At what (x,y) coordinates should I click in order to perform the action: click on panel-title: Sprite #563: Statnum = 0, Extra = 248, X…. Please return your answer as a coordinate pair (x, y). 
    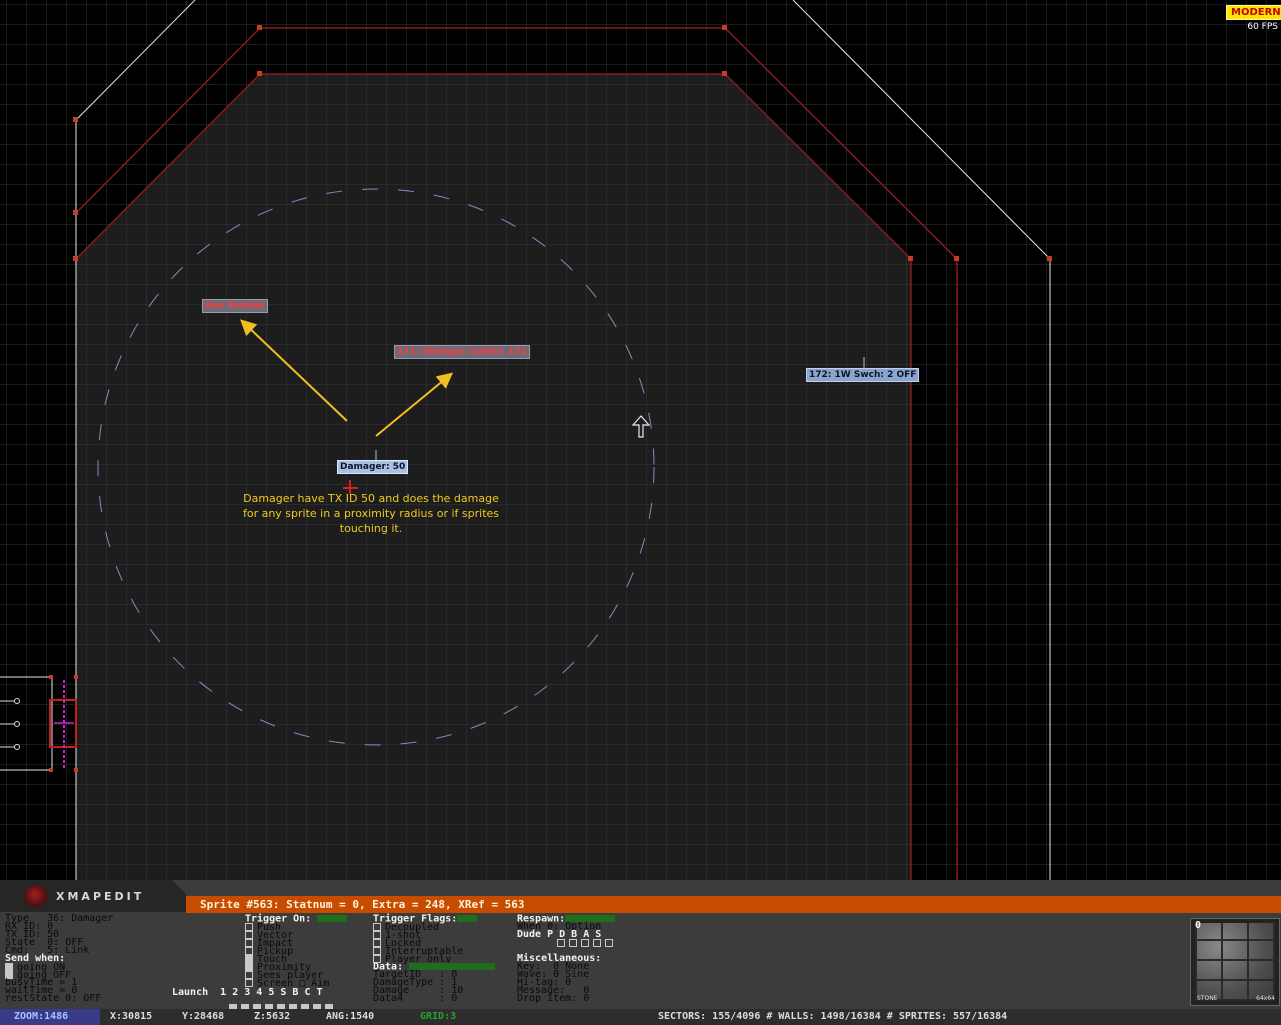
    Looking at the image, I should click on (733, 904).